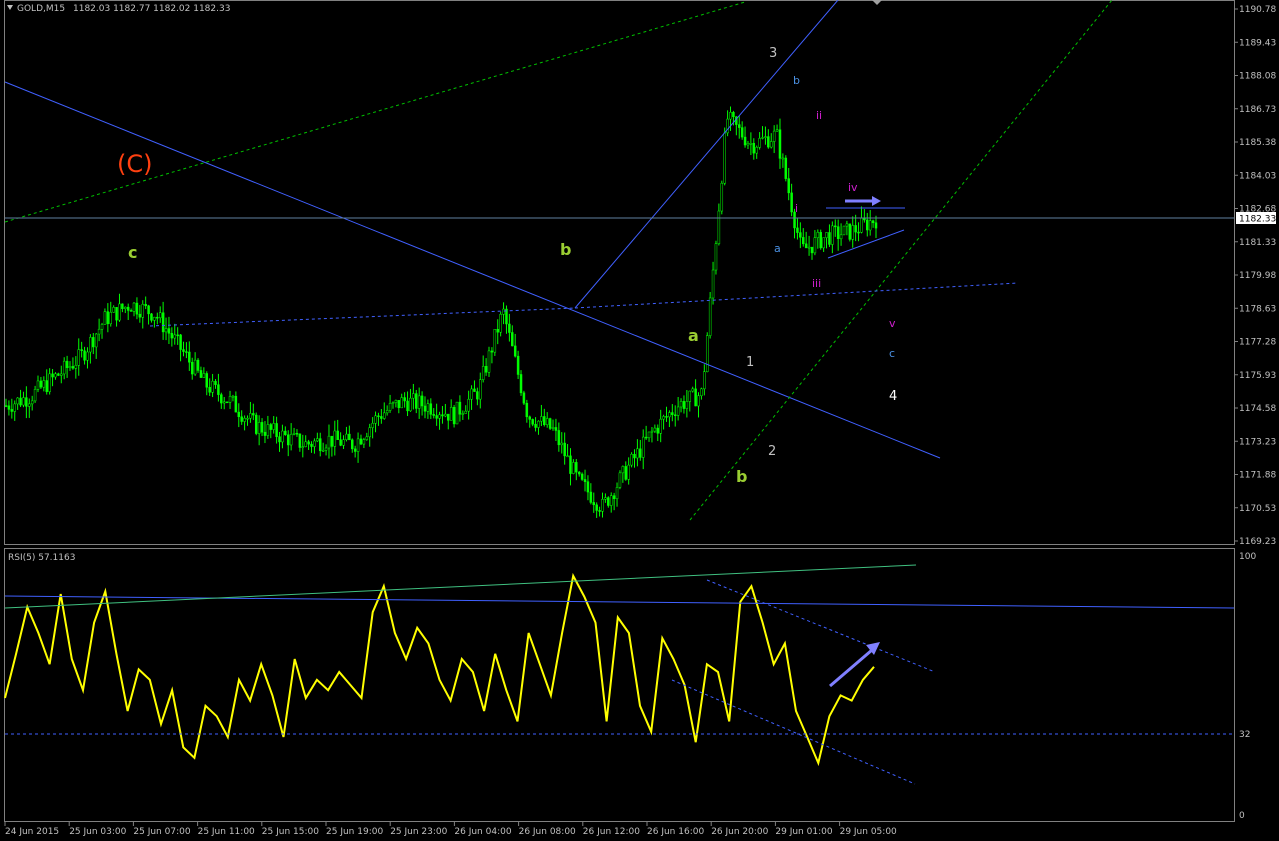 This screenshot has width=1279, height=841. Describe the element at coordinates (482, 832) in the screenshot. I see `time-tick-label: 26 Jun 04:00` at that location.